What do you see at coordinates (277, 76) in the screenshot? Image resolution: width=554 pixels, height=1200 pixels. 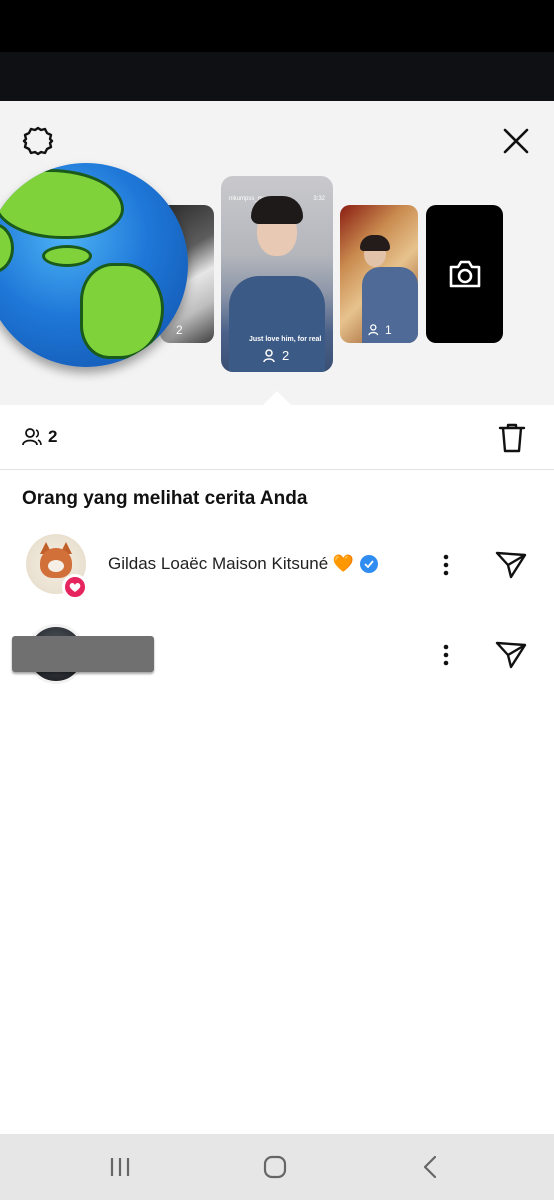 I see `top-app-strip` at bounding box center [277, 76].